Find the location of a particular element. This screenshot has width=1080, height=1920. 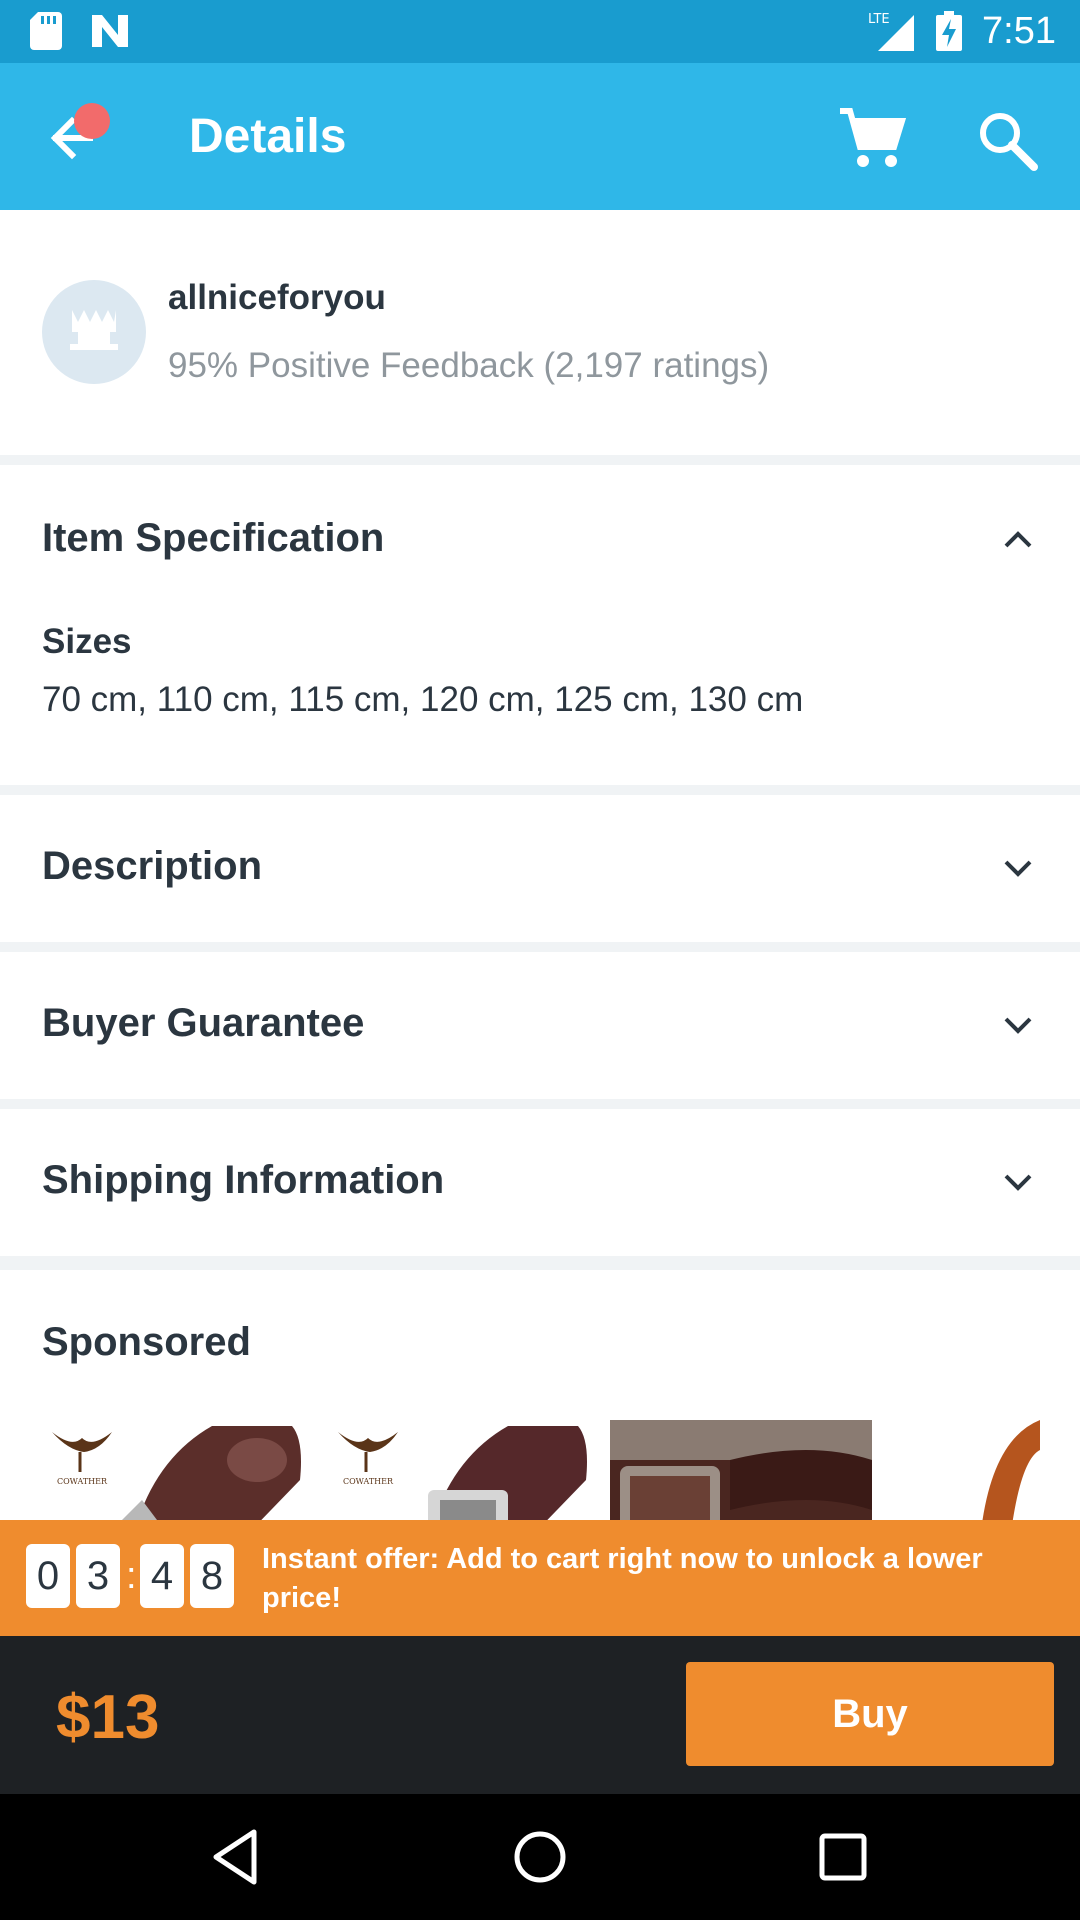

notification-dot is located at coordinates (92, 121).